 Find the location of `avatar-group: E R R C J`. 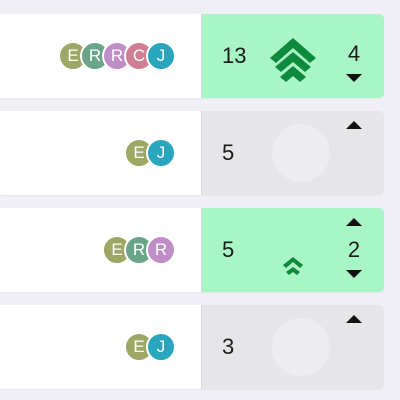

avatar-group: E R R C J is located at coordinates (117, 56).